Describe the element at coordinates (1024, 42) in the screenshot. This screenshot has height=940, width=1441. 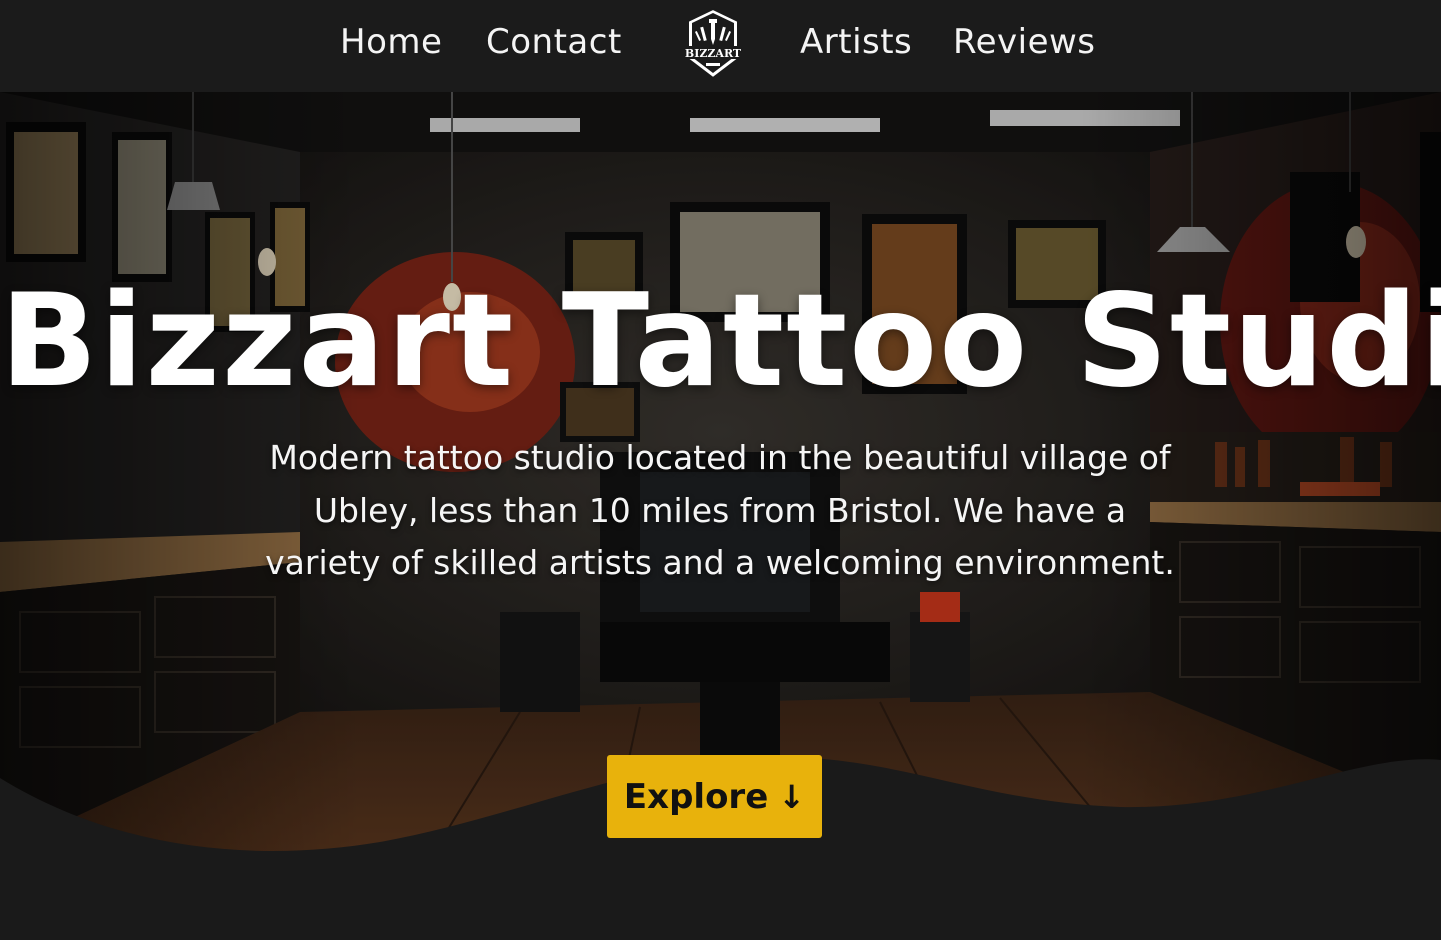
I see `nav-link-reviews: Reviews` at that location.